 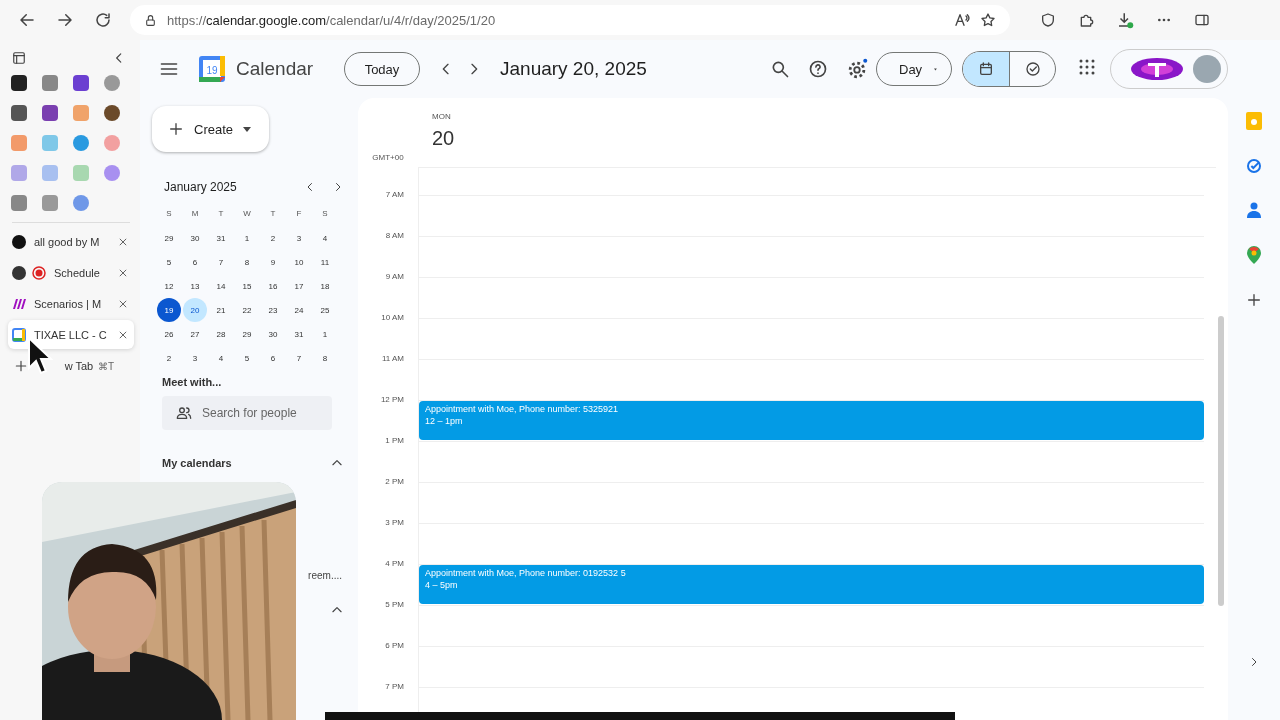 I want to click on people-search-field: Search for people, so click(x=247, y=413).